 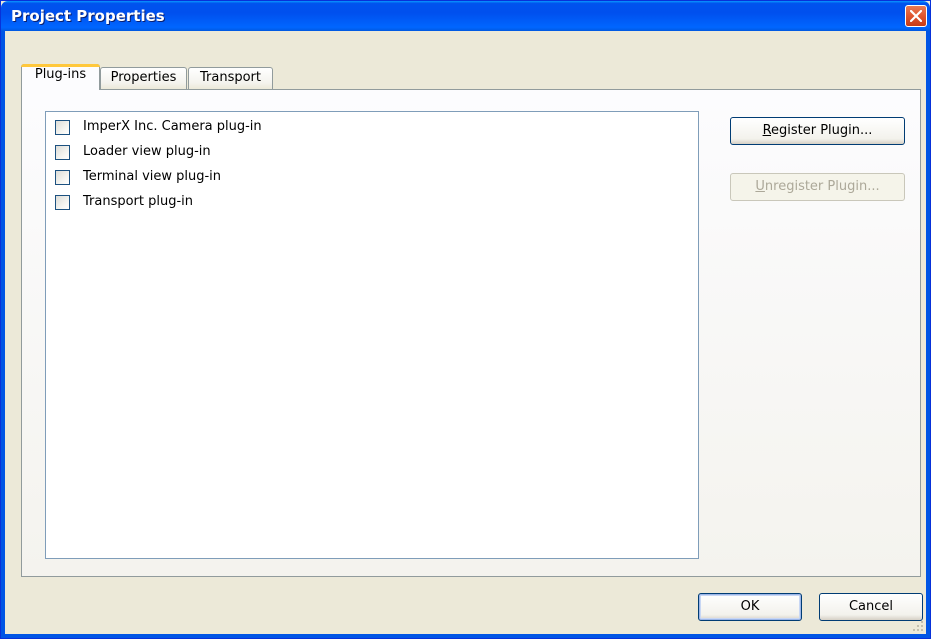 I want to click on window-frame-right, so click(x=928, y=334).